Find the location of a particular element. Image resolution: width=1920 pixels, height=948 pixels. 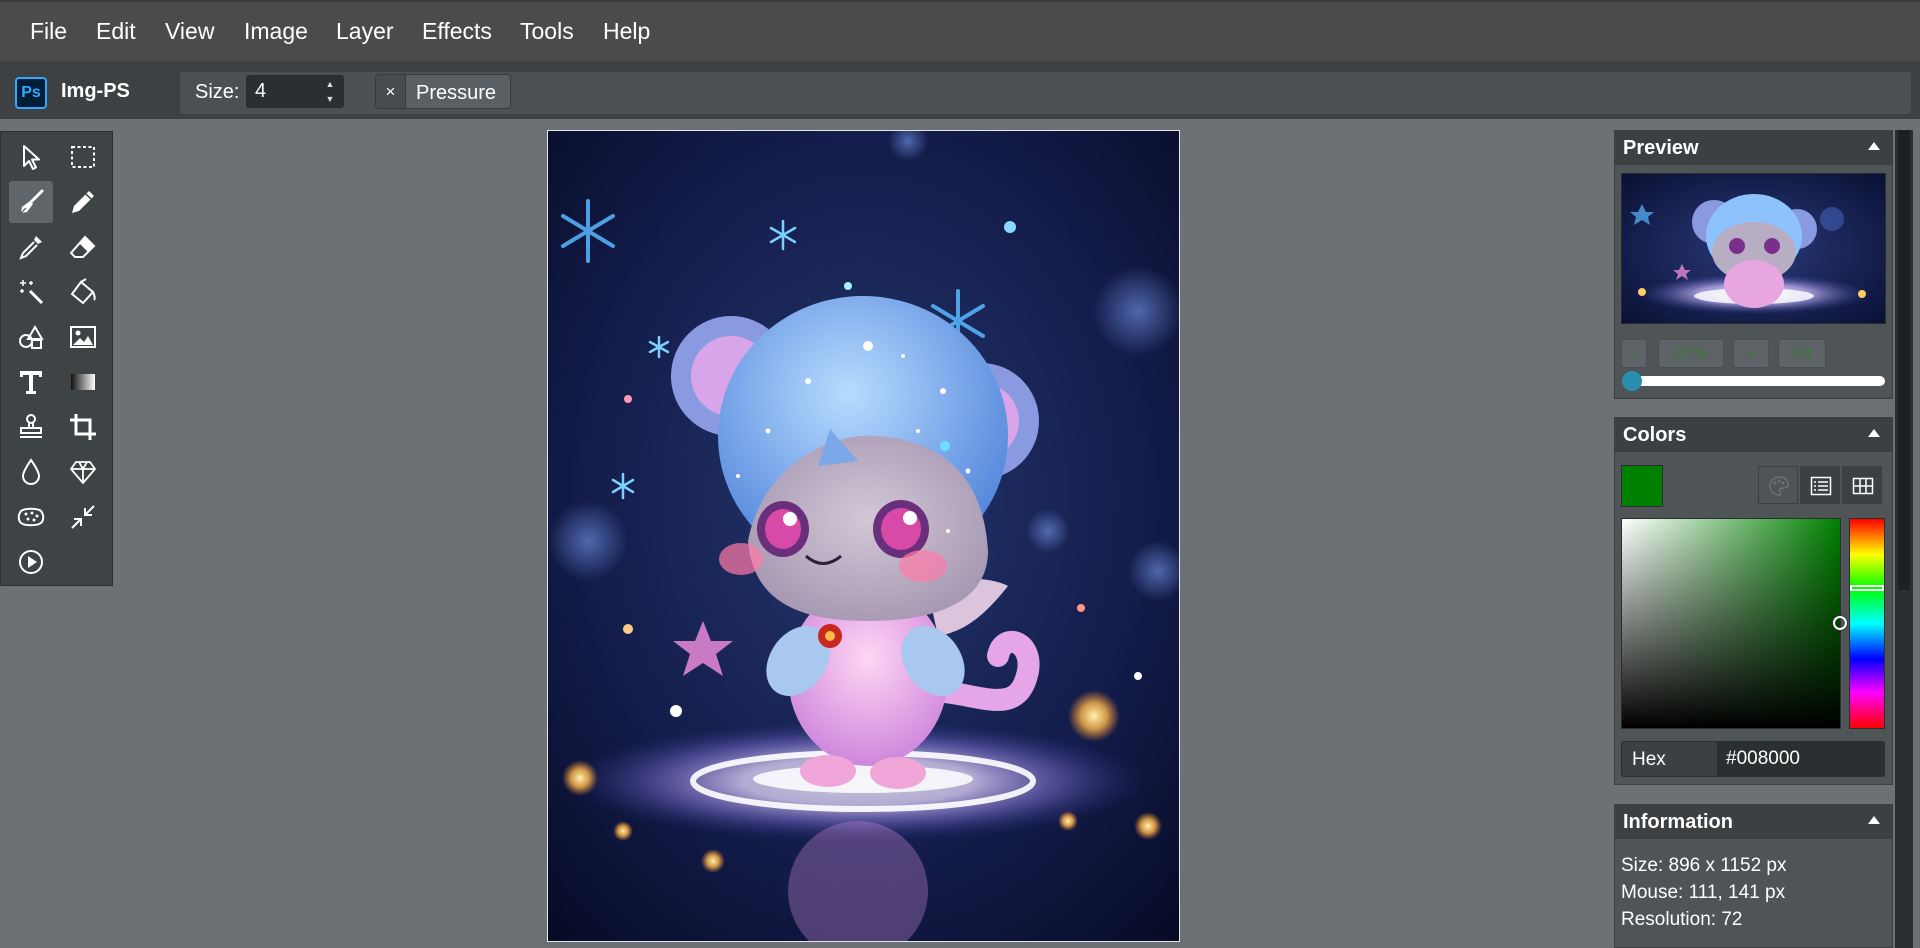

select-tool-icon is located at coordinates (31, 157).